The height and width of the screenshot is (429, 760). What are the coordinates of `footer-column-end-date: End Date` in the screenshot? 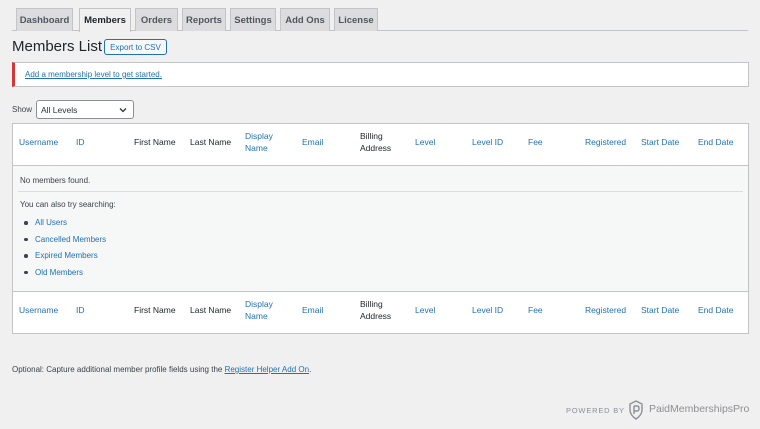 It's located at (715, 310).